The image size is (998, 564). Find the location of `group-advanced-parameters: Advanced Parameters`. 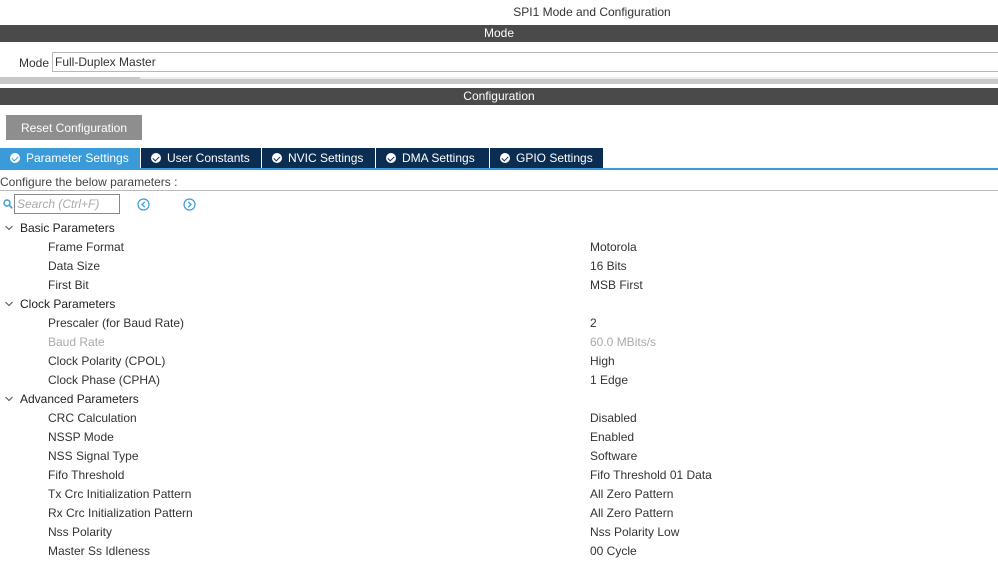

group-advanced-parameters: Advanced Parameters is located at coordinates (499, 399).